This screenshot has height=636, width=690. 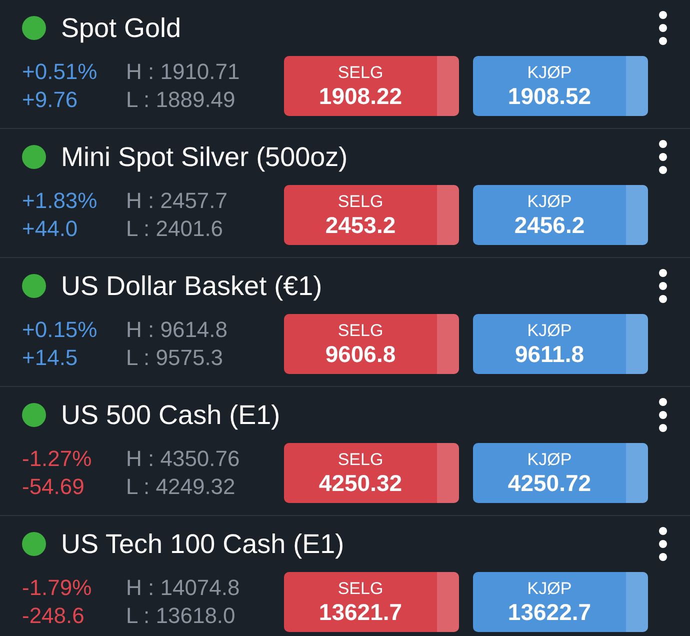 I want to click on low-price: L : 1889.49, so click(x=181, y=100).